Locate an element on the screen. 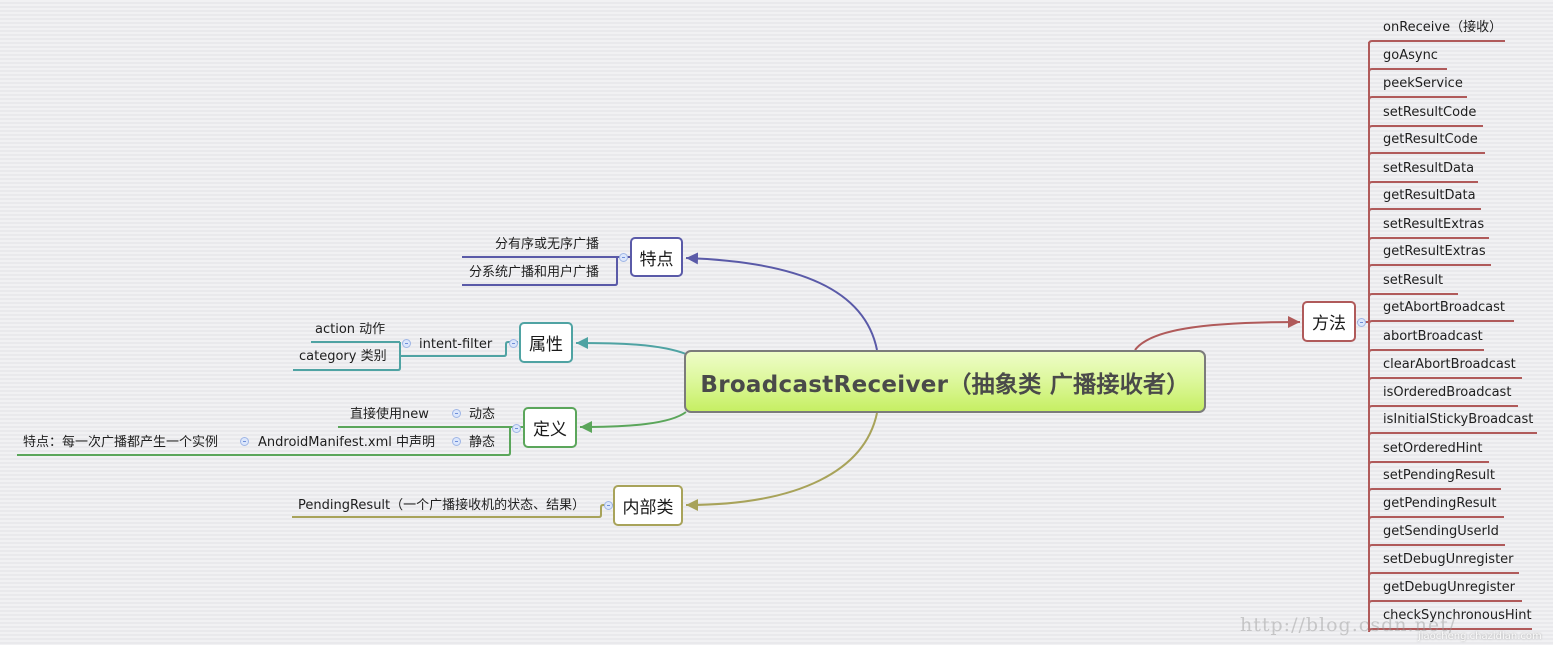 Image resolution: width=1553 pixels, height=645 pixels. collapse-static-icon is located at coordinates (456, 441).